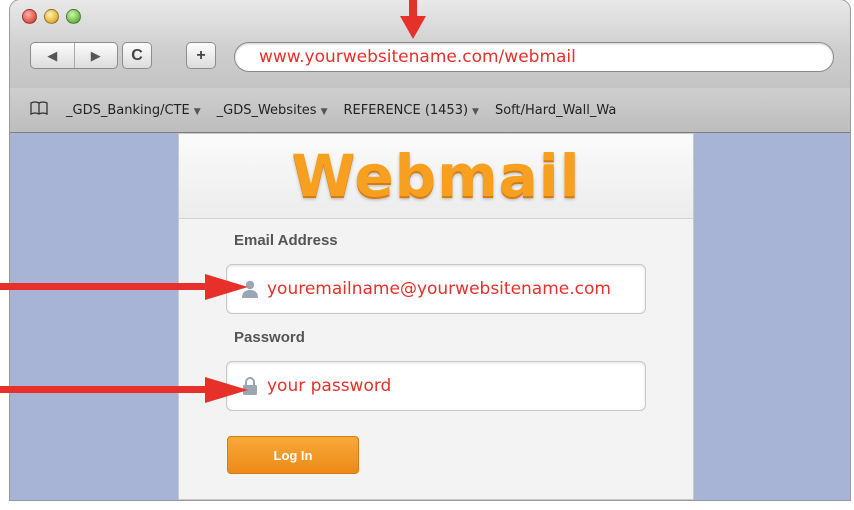  I want to click on password-label: Password, so click(269, 337).